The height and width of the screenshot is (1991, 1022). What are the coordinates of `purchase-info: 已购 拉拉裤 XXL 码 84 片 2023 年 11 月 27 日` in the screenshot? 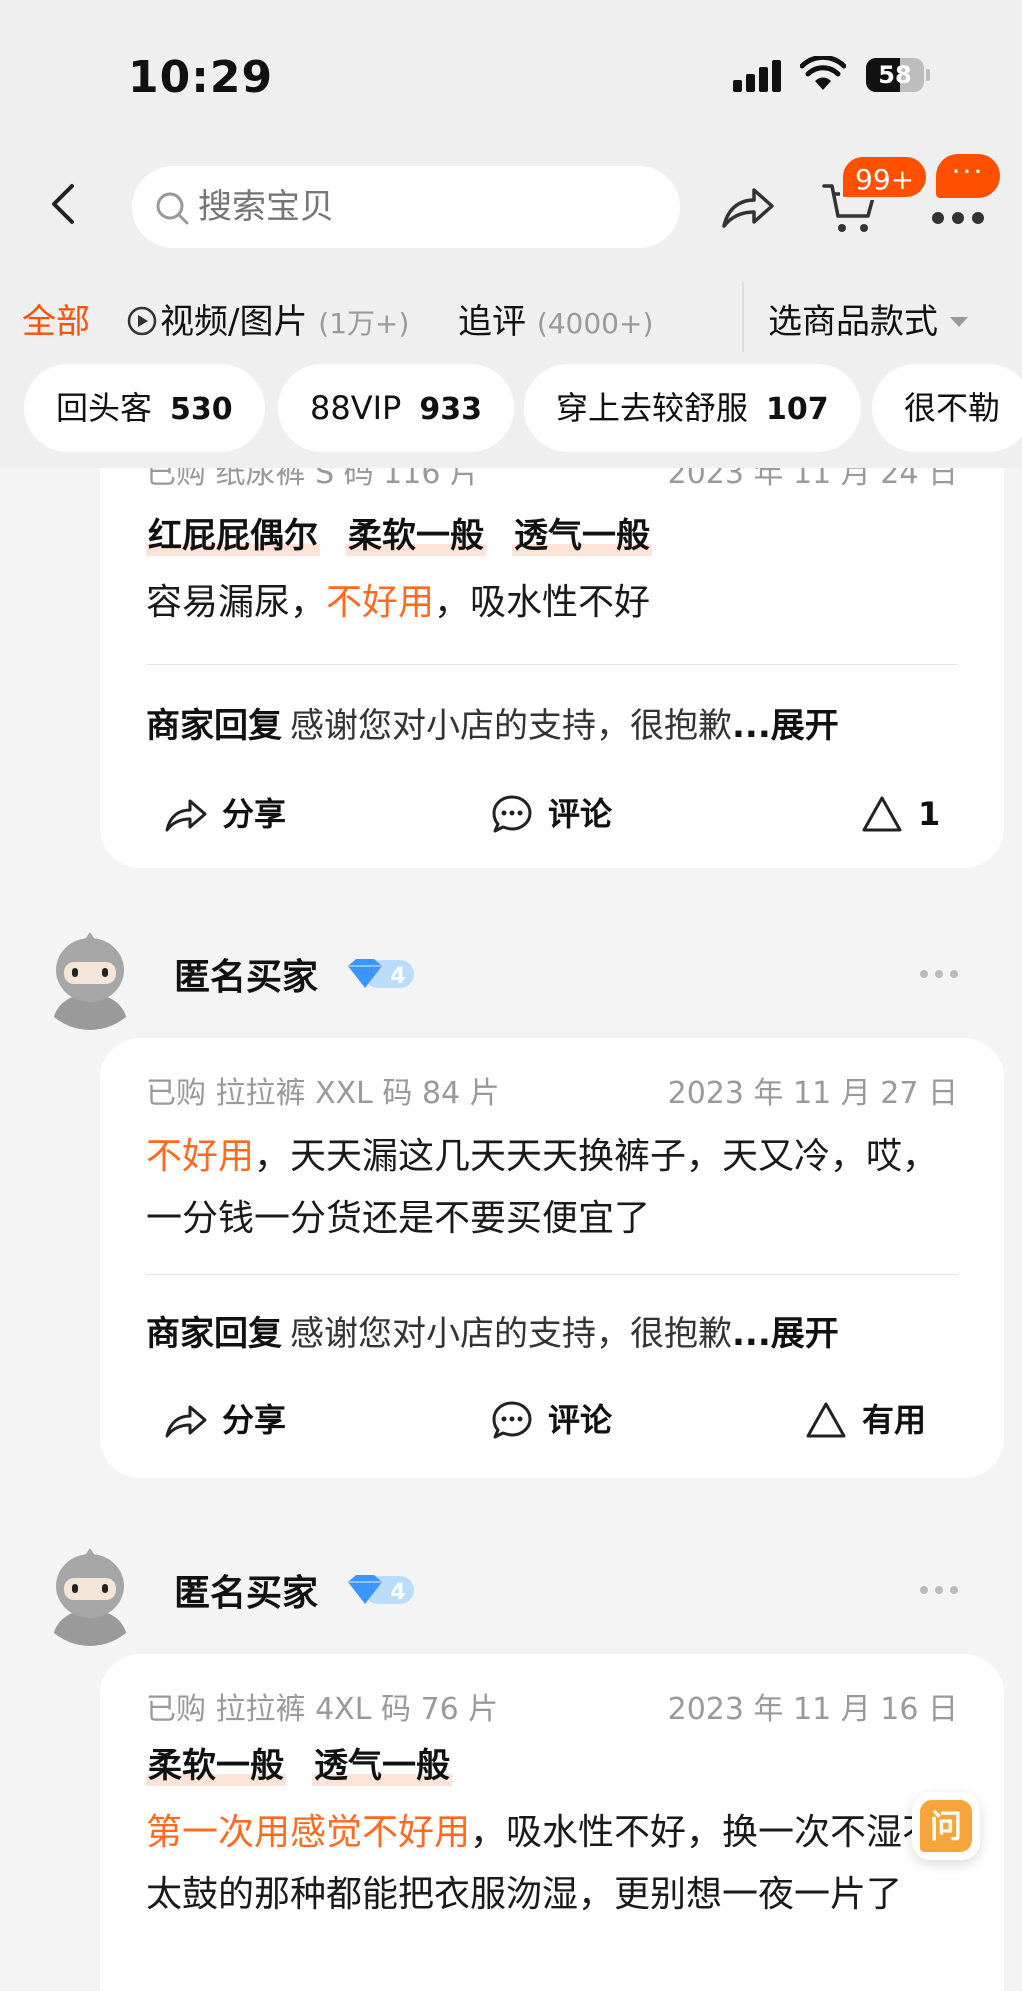 It's located at (552, 1090).